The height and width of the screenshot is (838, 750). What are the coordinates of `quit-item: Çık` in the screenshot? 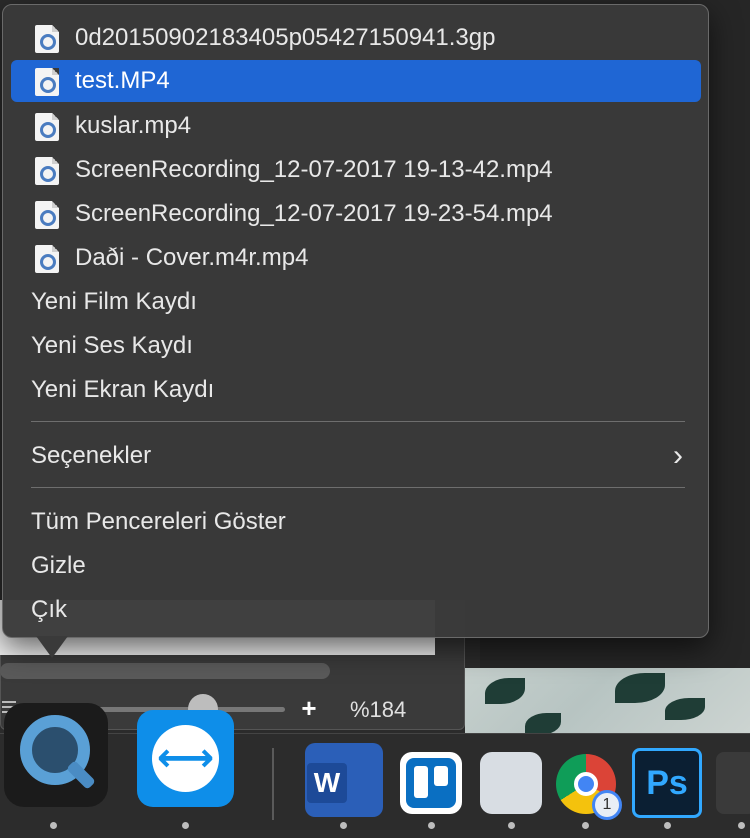 It's located at (356, 610).